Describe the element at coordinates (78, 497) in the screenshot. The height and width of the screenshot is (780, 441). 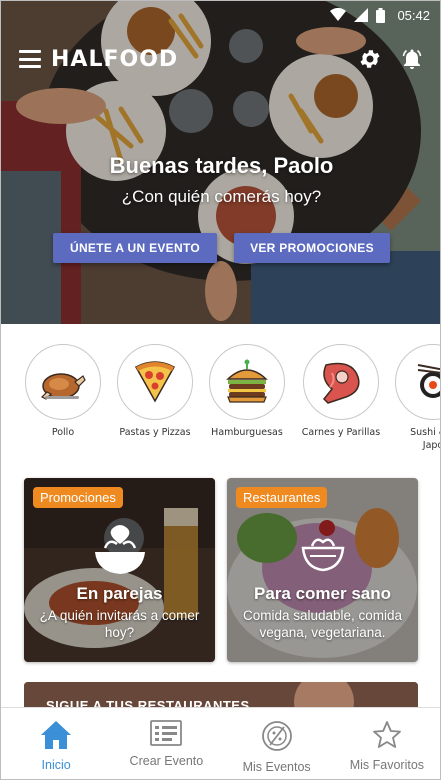
I see `promotions-badge: Promociones` at that location.